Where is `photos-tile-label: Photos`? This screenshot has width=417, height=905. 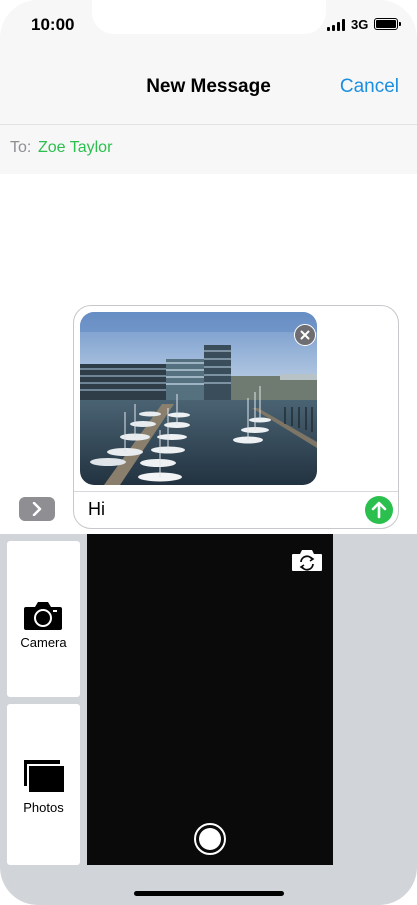
photos-tile-label: Photos is located at coordinates (43, 807).